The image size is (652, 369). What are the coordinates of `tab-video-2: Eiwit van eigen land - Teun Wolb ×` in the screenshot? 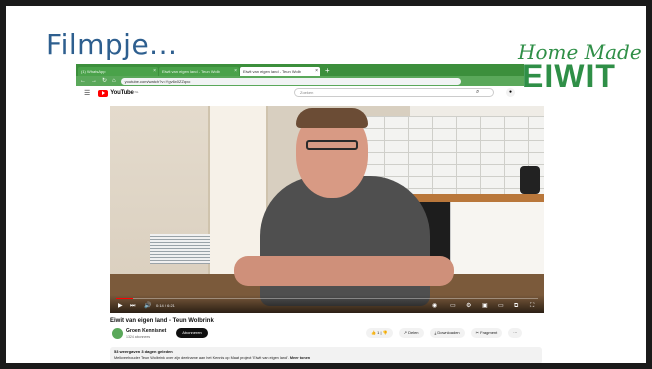 It's located at (280, 71).